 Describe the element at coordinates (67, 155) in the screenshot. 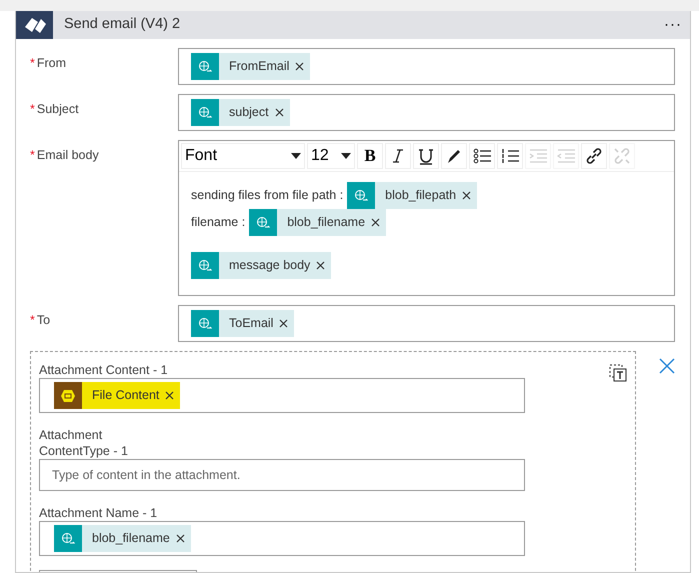

I see `field-label: Email body` at that location.